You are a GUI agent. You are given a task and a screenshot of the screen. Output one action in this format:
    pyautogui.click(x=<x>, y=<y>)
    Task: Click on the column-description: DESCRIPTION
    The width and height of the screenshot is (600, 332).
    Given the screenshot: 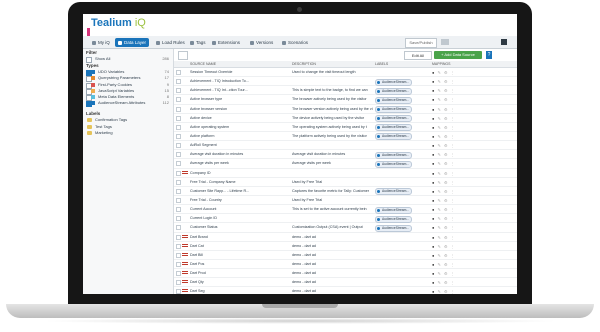 What is the action you would take?
    pyautogui.click(x=304, y=64)
    